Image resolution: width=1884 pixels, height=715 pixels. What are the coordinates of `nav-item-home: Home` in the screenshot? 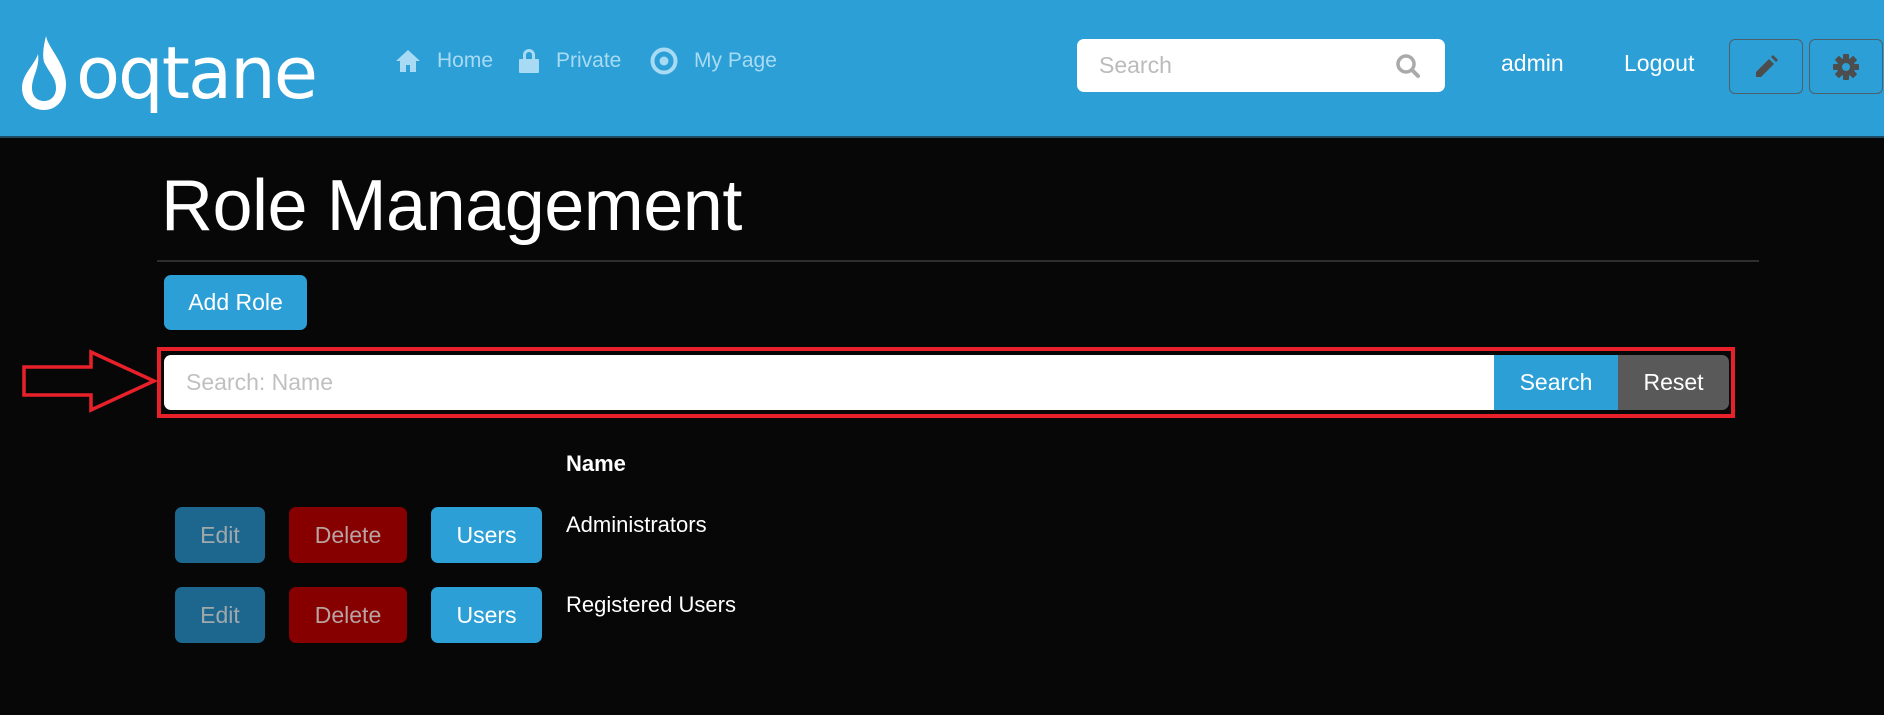 It's located at (444, 61).